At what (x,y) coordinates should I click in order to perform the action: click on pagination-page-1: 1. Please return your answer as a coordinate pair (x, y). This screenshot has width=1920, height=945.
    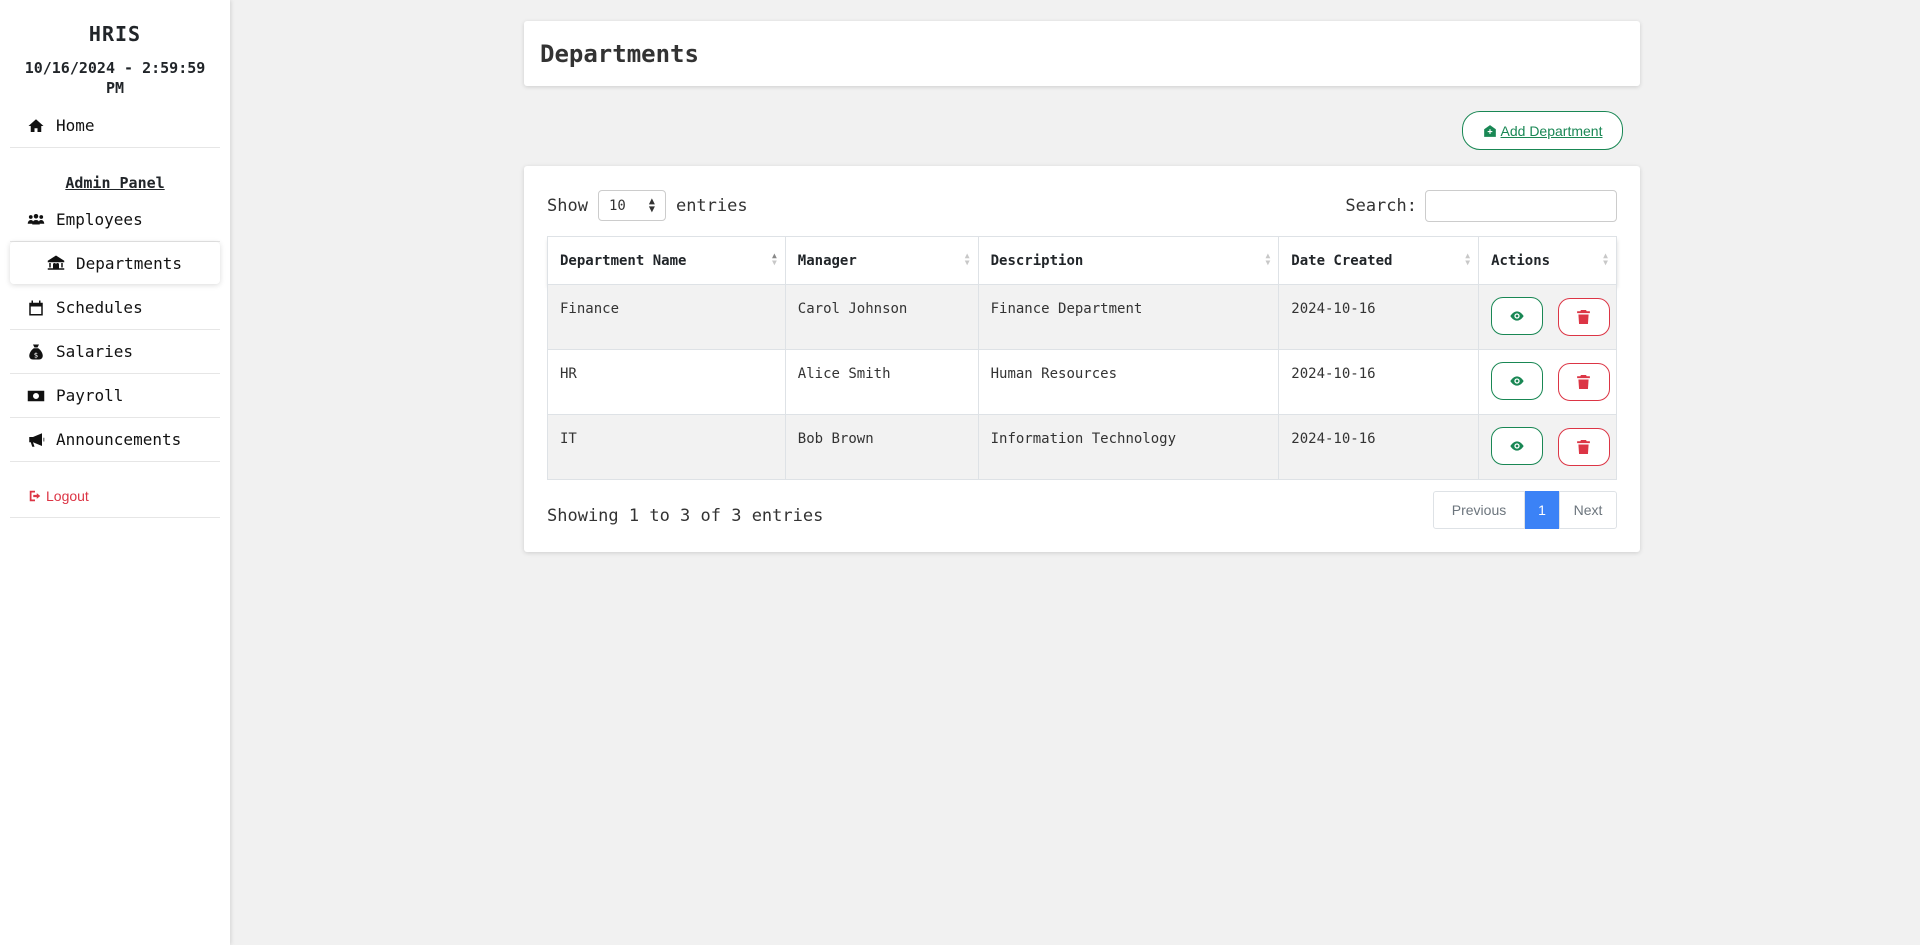
    Looking at the image, I should click on (1542, 510).